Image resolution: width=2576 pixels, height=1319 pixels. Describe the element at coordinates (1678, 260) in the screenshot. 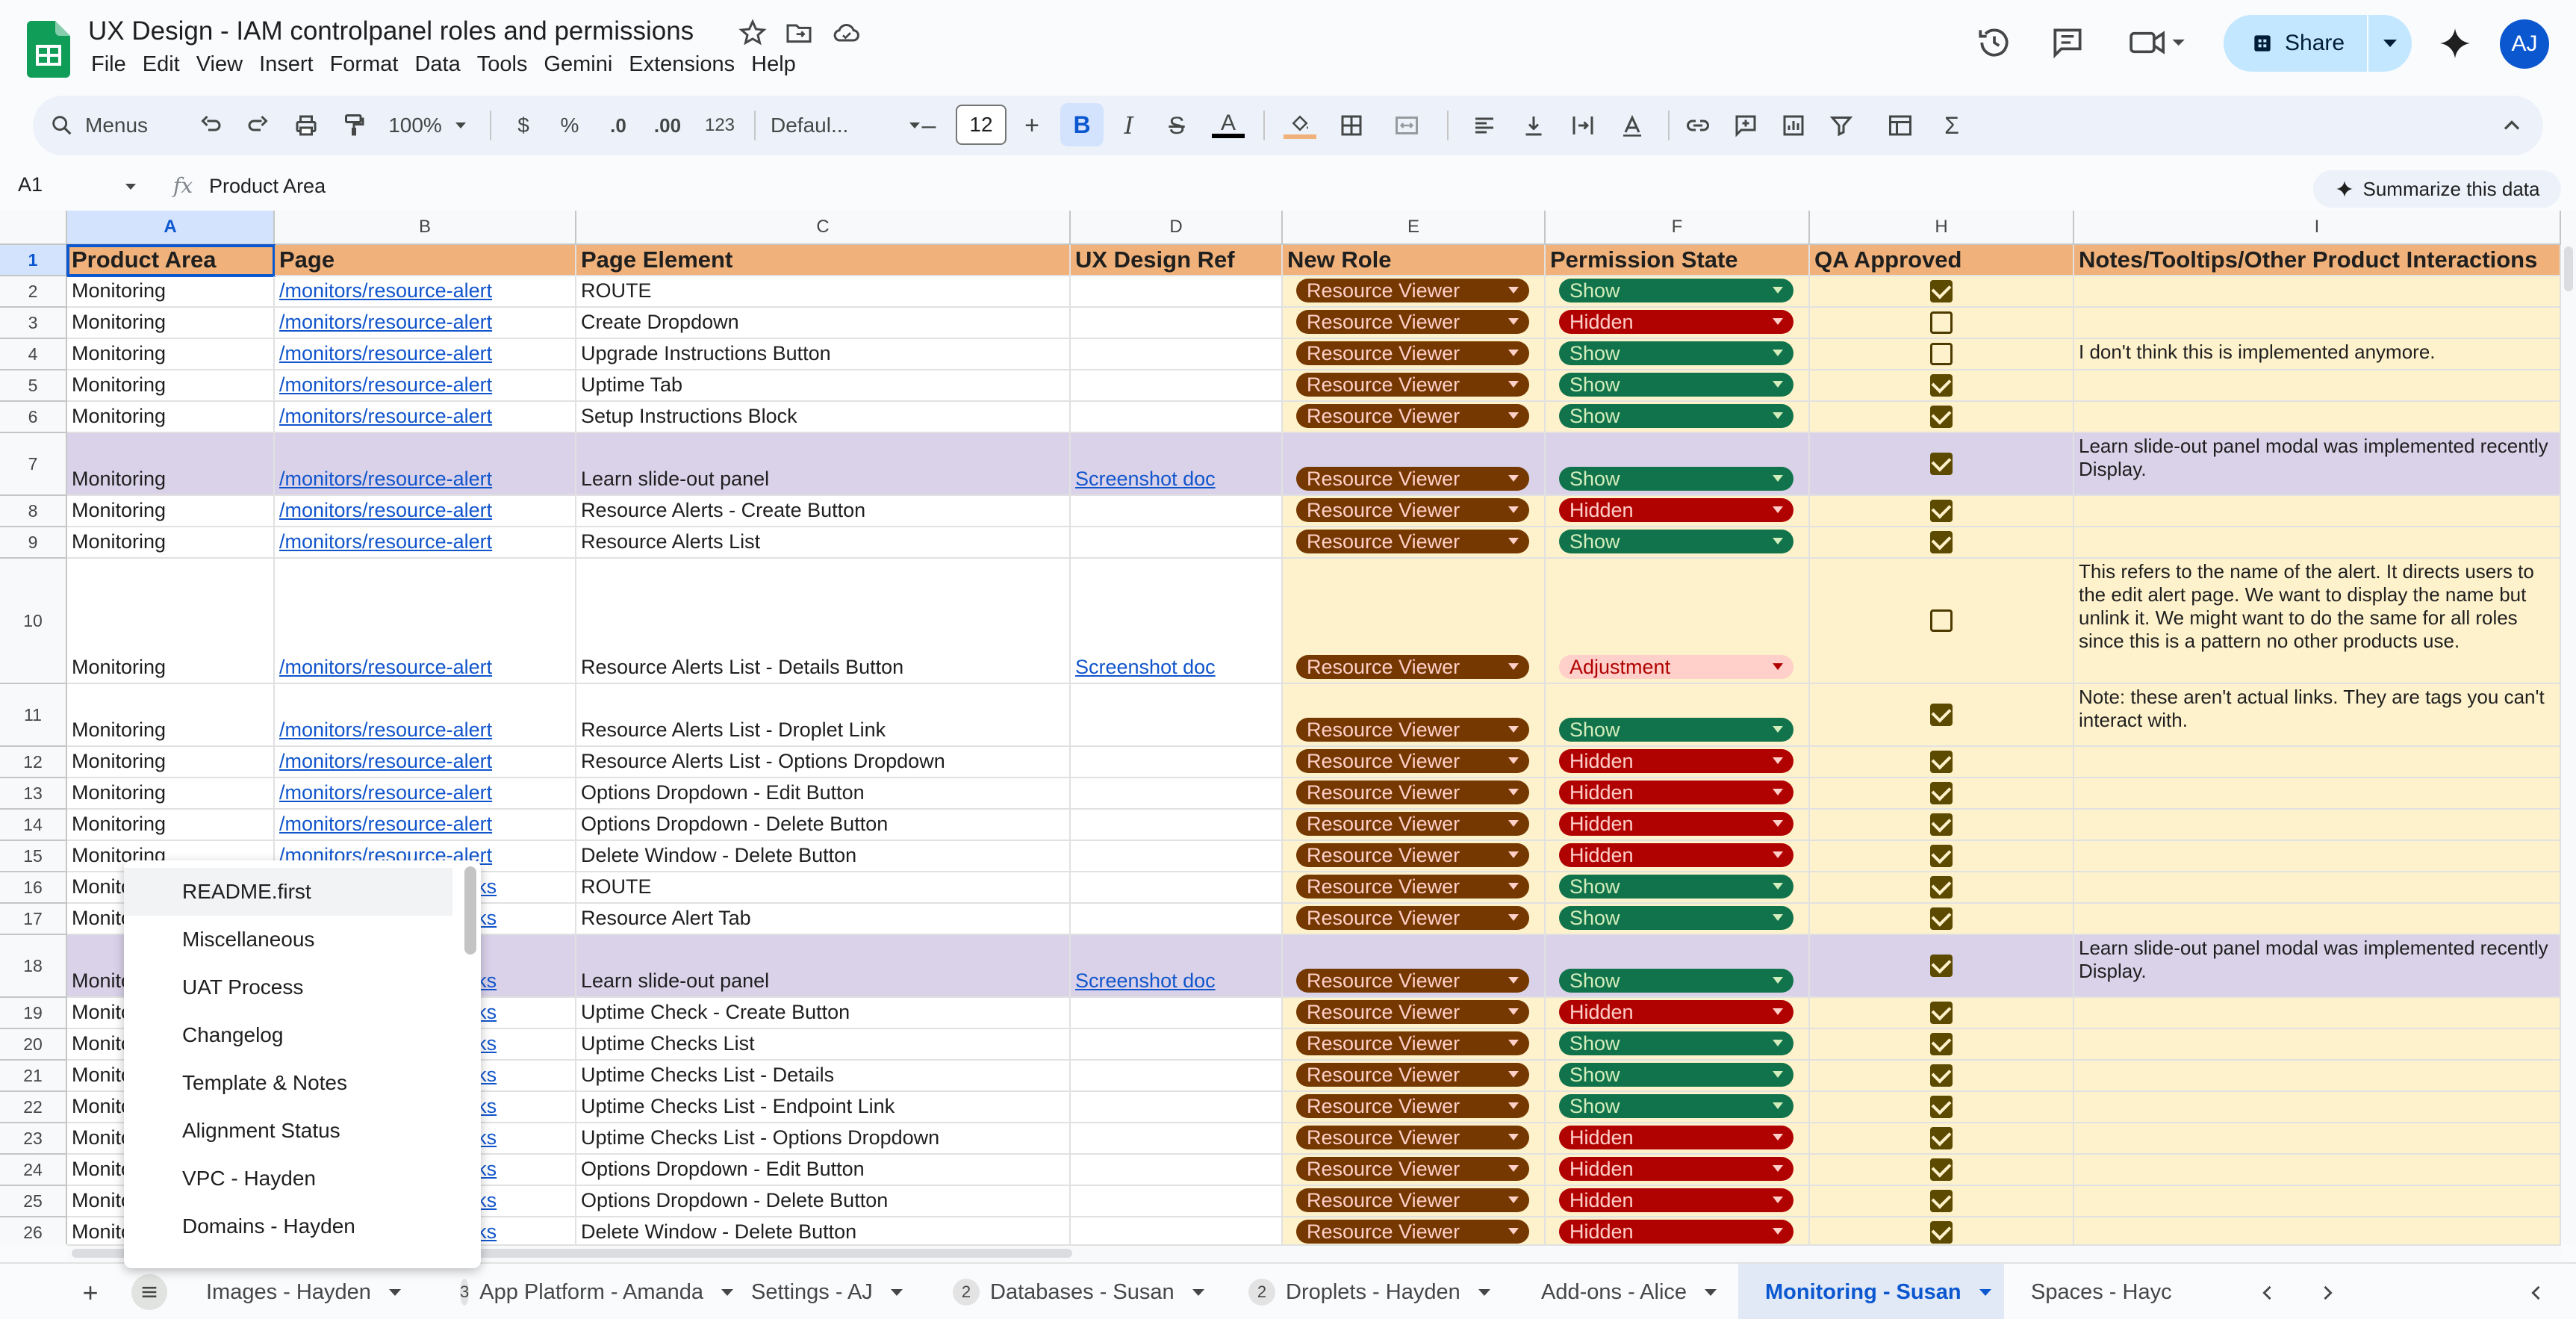

I see `header-cell: Permission State` at that location.